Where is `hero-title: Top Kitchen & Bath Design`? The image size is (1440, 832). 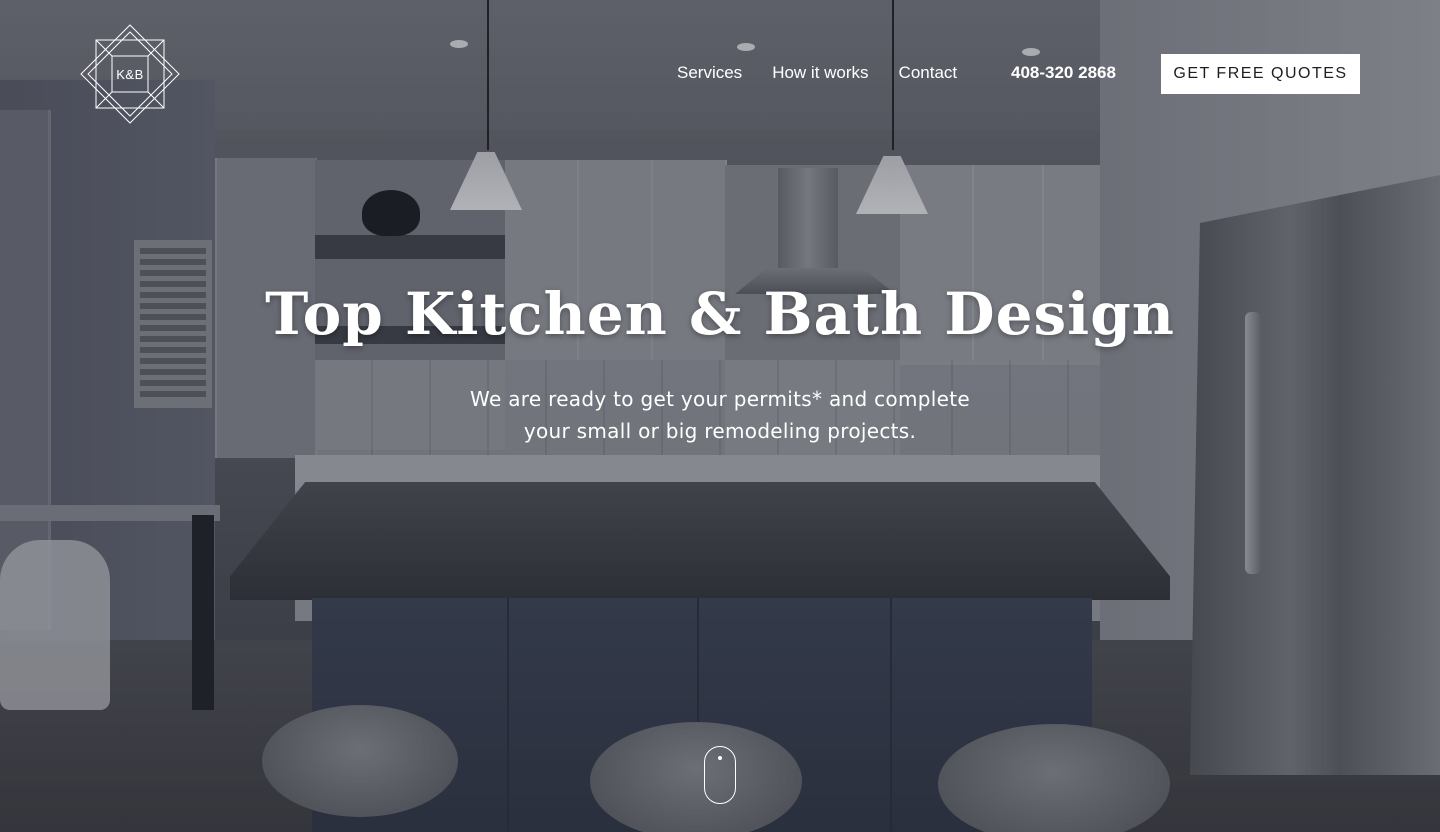
hero-title: Top Kitchen & Bath Design is located at coordinates (720, 314).